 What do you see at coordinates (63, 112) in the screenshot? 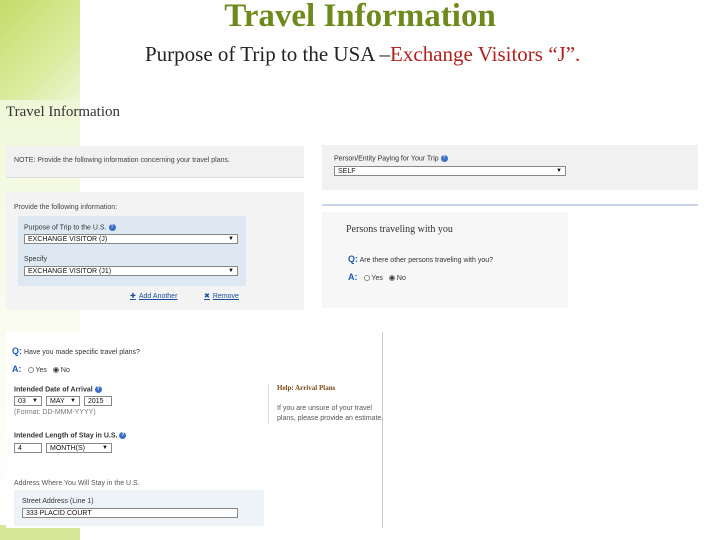
I see `form-heading: Travel Information` at bounding box center [63, 112].